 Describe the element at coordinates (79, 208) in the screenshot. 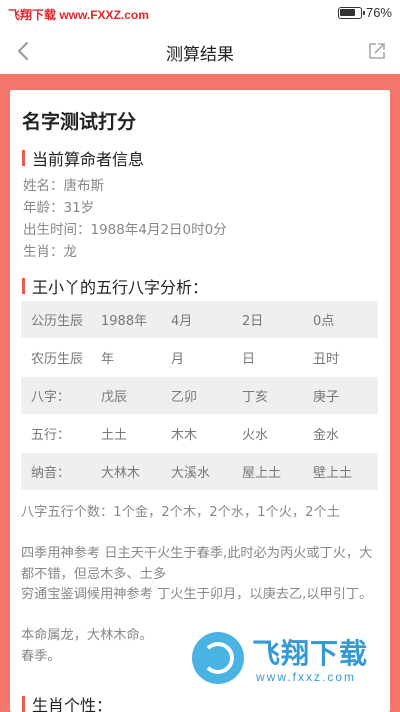

I see `info-value: 31岁` at that location.